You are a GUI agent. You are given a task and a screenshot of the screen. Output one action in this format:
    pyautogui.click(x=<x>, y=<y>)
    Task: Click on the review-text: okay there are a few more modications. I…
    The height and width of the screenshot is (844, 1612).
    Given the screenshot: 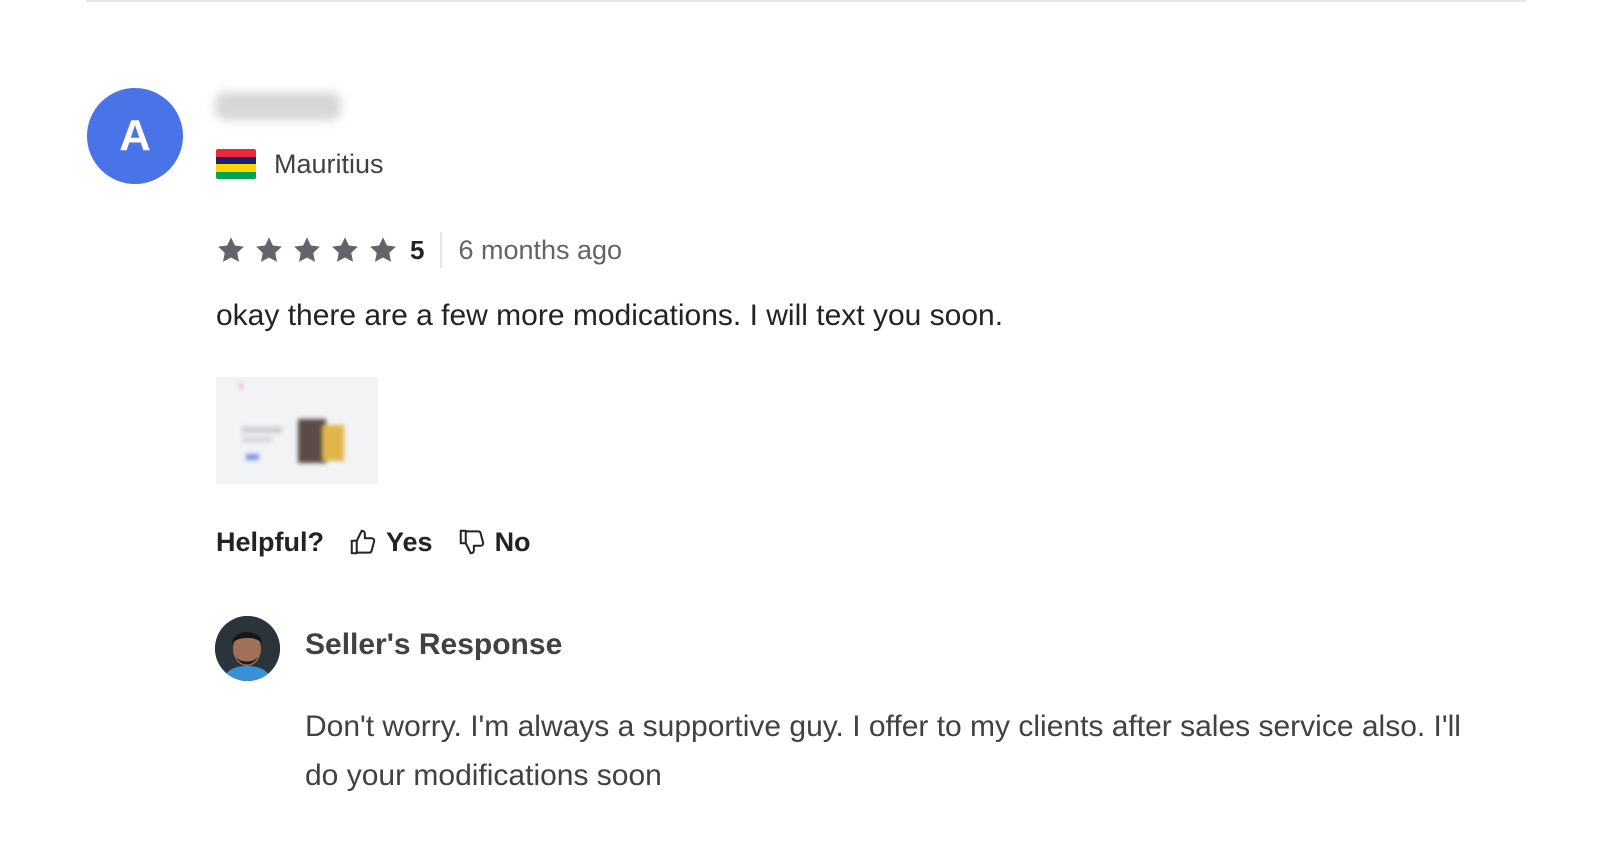 What is the action you would take?
    pyautogui.click(x=610, y=315)
    